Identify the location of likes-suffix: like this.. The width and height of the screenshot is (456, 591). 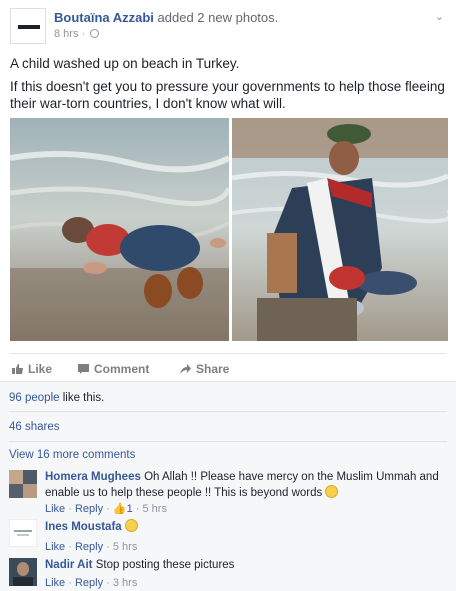
(82, 398).